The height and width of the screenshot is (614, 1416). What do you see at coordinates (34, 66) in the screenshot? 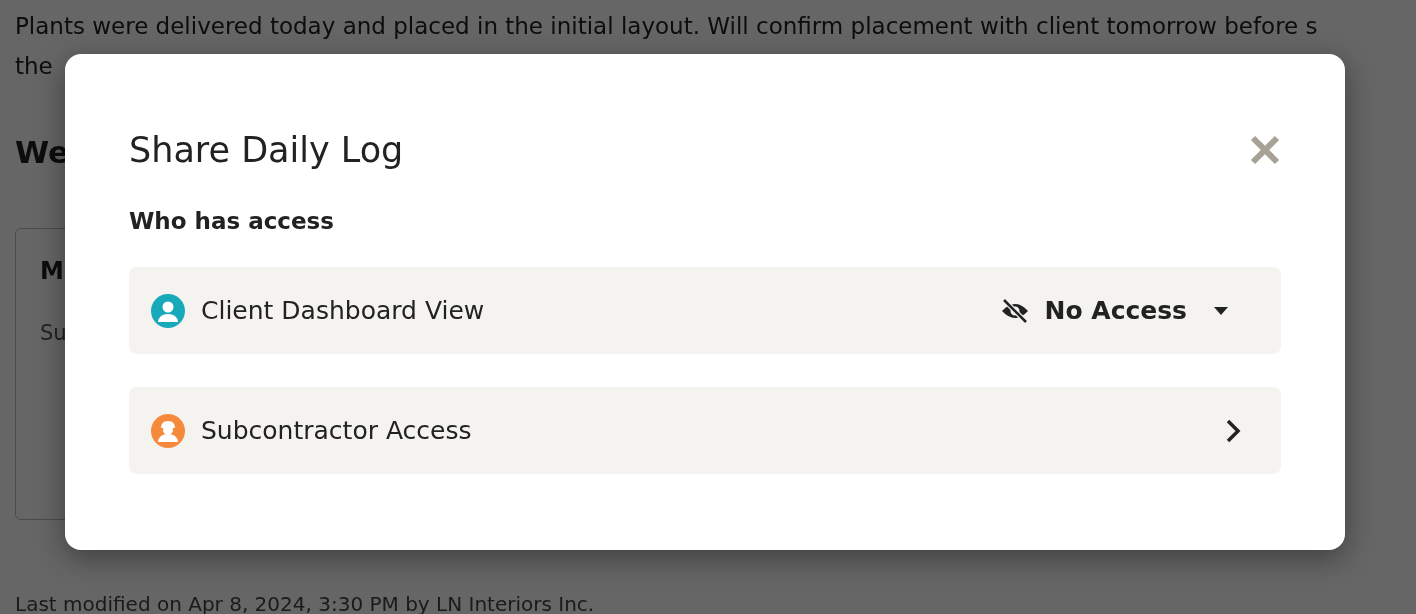
I see `note-text: the` at bounding box center [34, 66].